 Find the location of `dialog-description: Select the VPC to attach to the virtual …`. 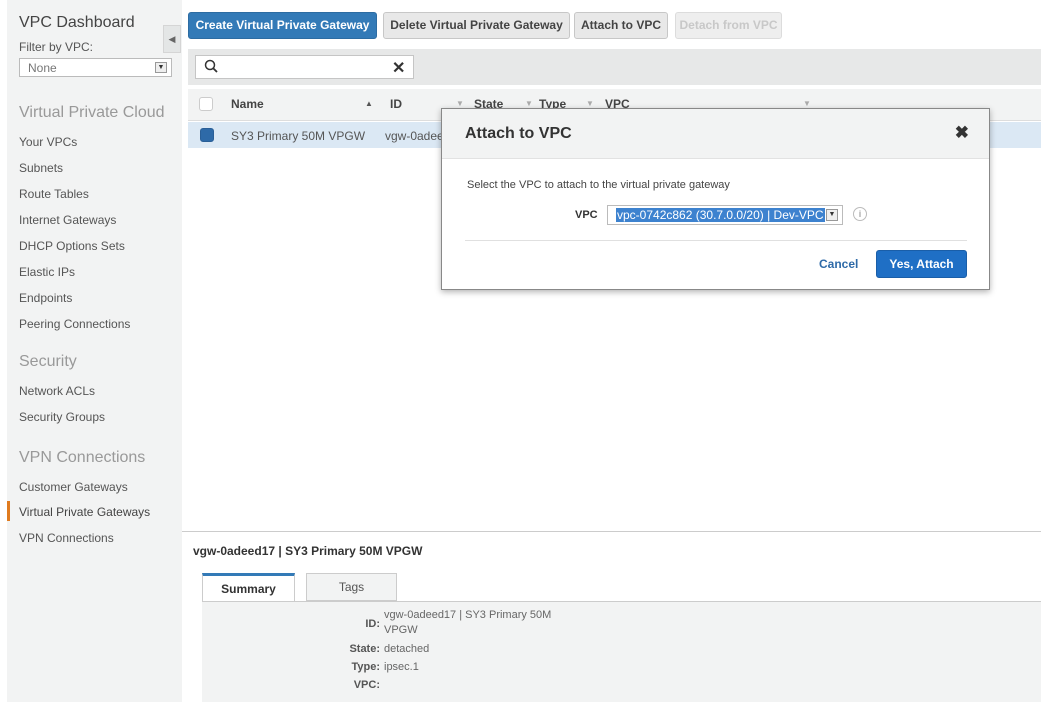

dialog-description: Select the VPC to attach to the virtual … is located at coordinates (598, 185).